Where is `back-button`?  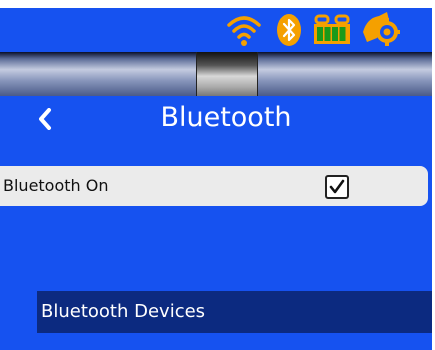
back-button is located at coordinates (45, 119).